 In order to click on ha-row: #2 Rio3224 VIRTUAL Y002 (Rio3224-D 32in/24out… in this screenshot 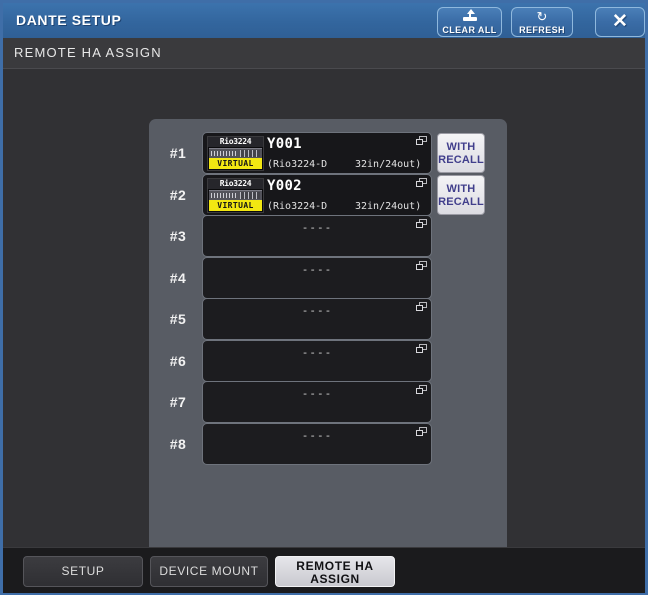, I will do `click(328, 194)`.